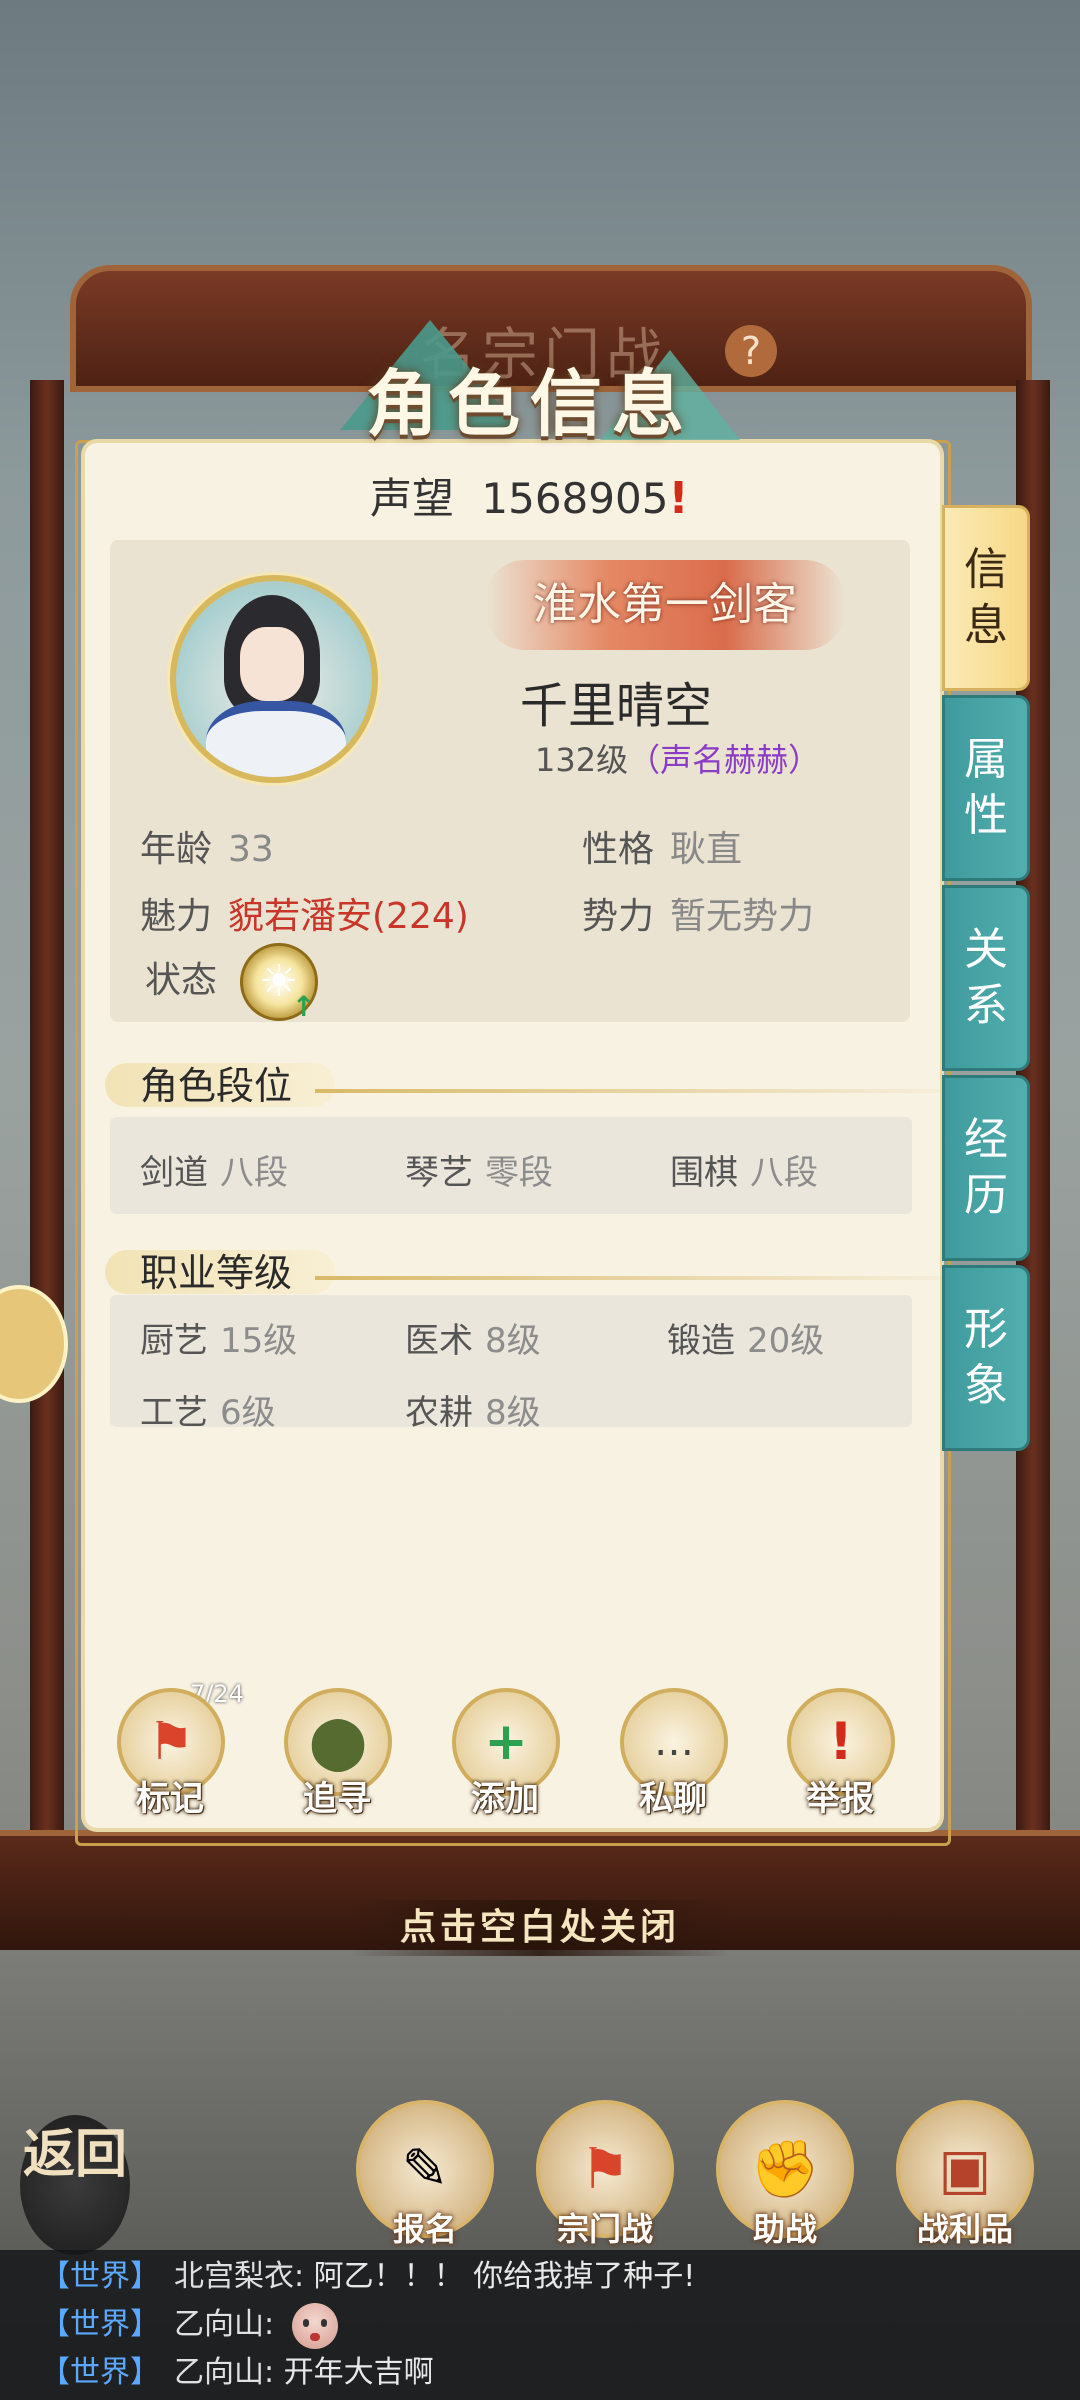 The height and width of the screenshot is (2400, 1080). I want to click on report-button: ! 举报, so click(840, 1750).